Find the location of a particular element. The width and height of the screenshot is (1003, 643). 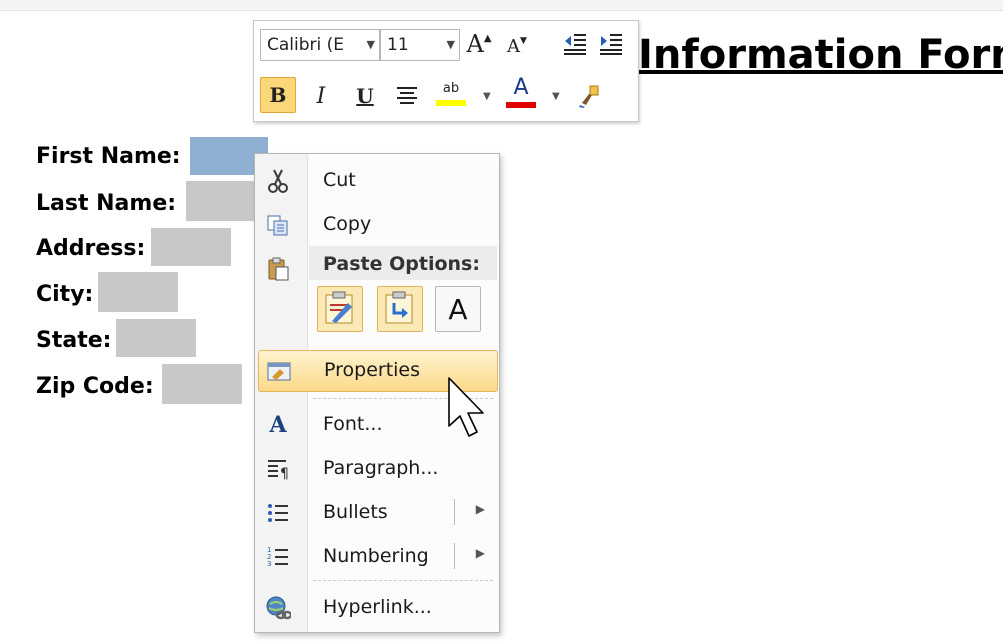

paste-keep-source-formatting-button is located at coordinates (340, 309).